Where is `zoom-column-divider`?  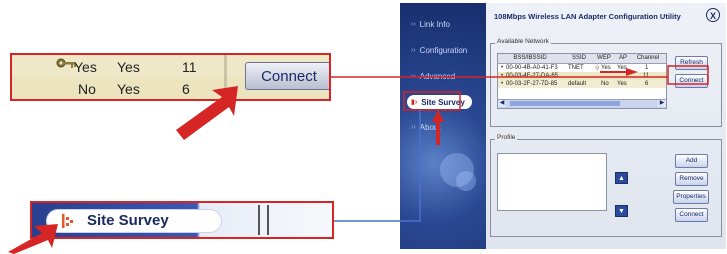 zoom-column-divider is located at coordinates (225, 77).